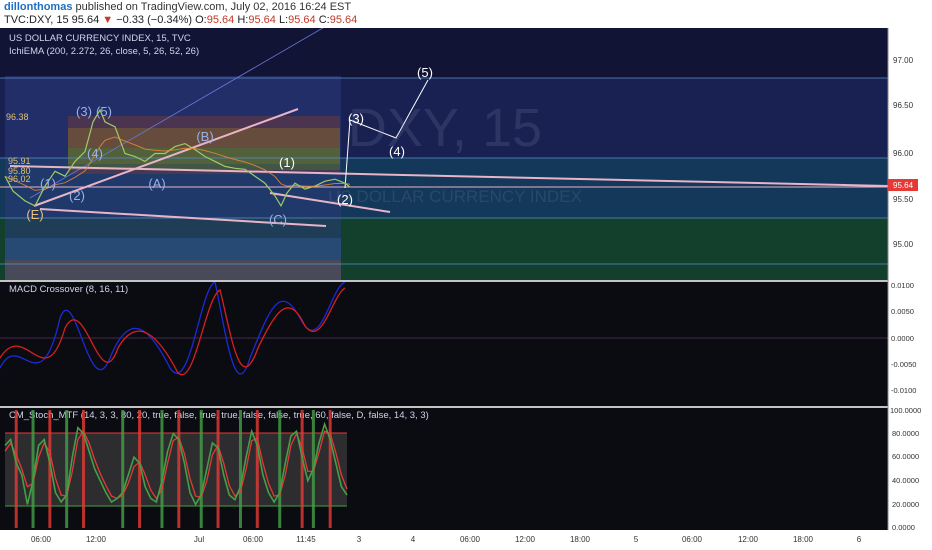  What do you see at coordinates (905, 480) in the screenshot?
I see `y-tick: 40.0000` at bounding box center [905, 480].